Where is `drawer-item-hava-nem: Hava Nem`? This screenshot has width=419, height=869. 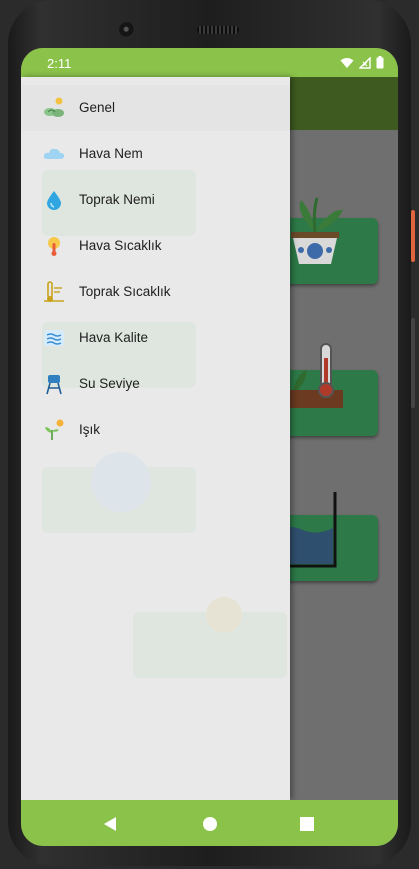
drawer-item-hava-nem: Hava Nem is located at coordinates (155, 154).